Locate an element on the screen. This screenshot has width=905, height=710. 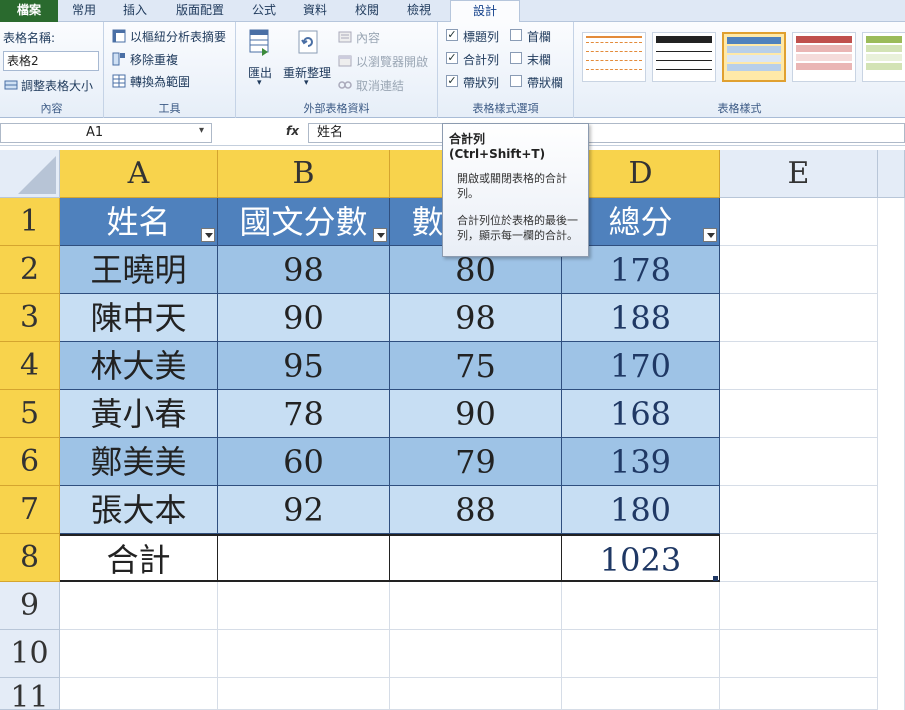
table-cell: 88 is located at coordinates (476, 510).